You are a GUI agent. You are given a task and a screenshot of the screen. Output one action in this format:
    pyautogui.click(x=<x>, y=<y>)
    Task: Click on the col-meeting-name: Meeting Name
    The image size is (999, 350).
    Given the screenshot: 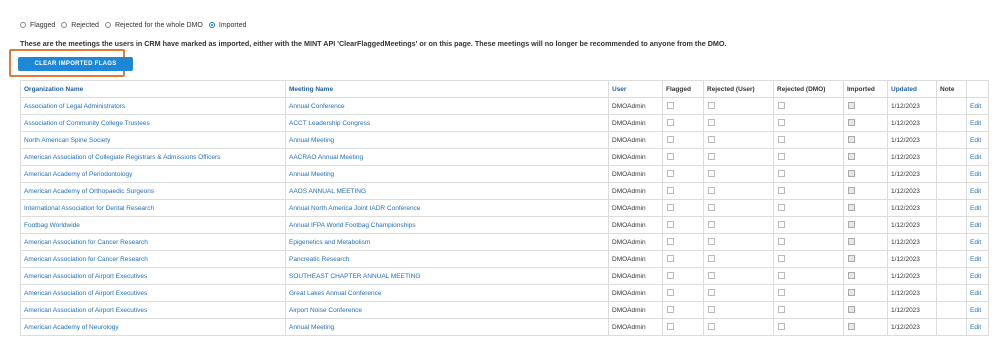 What is the action you would take?
    pyautogui.click(x=447, y=89)
    